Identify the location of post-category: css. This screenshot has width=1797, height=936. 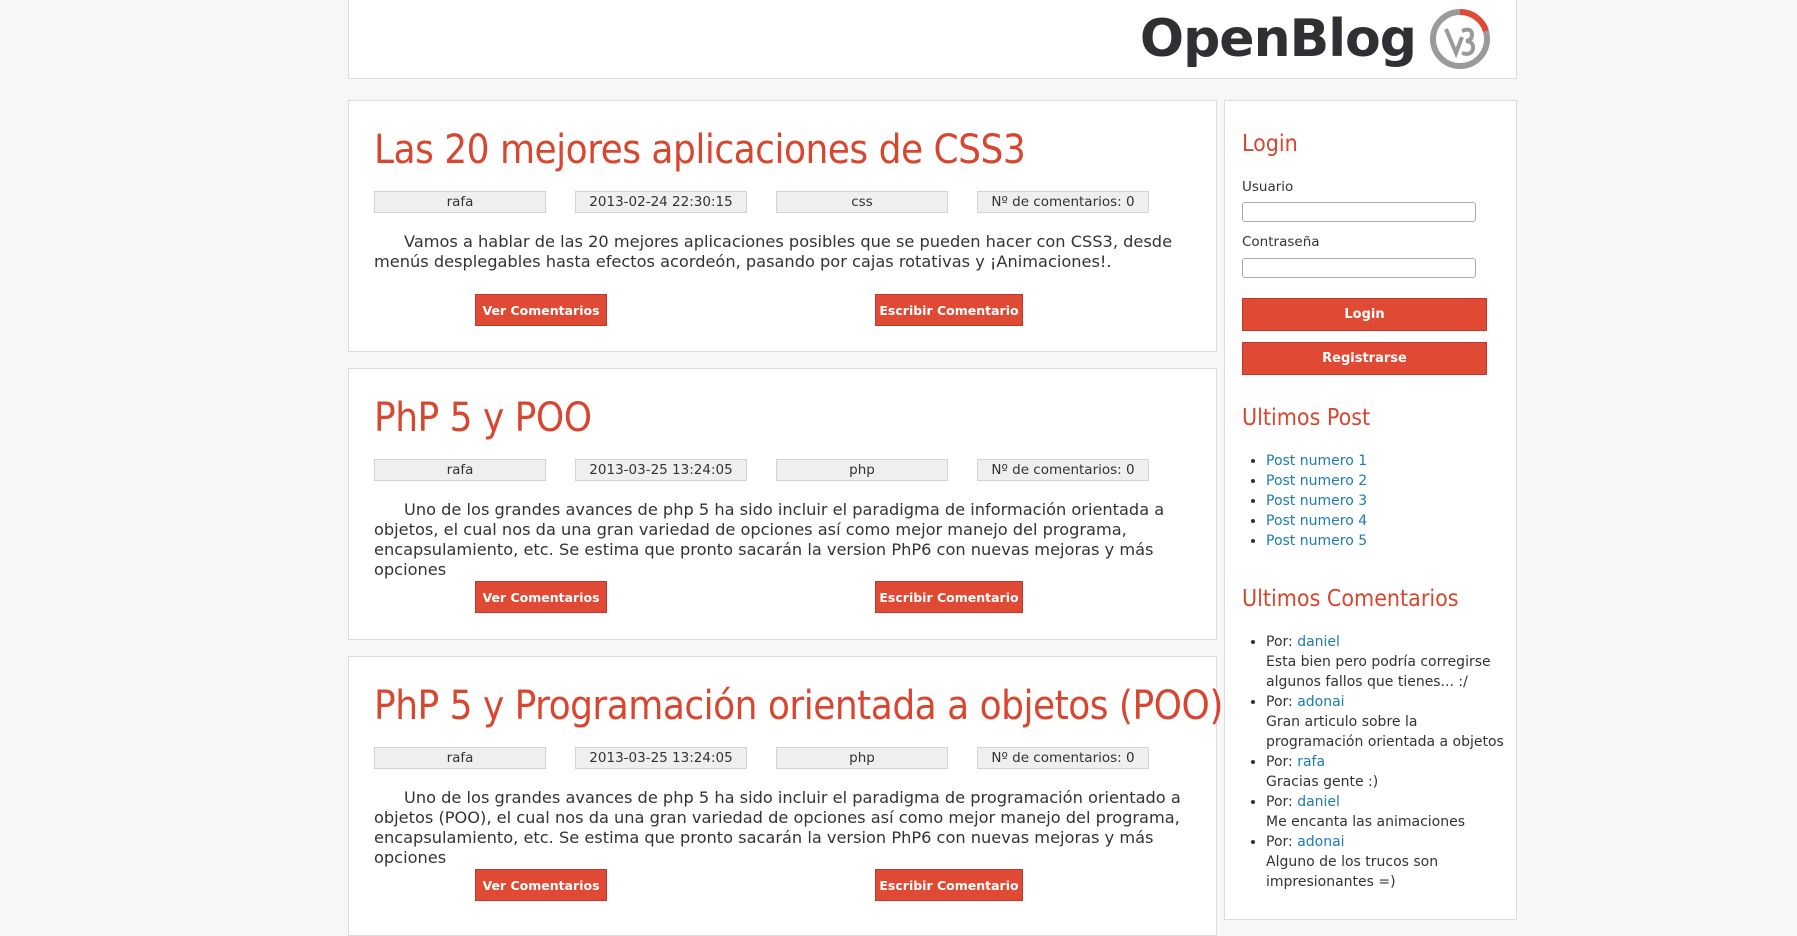
(862, 202).